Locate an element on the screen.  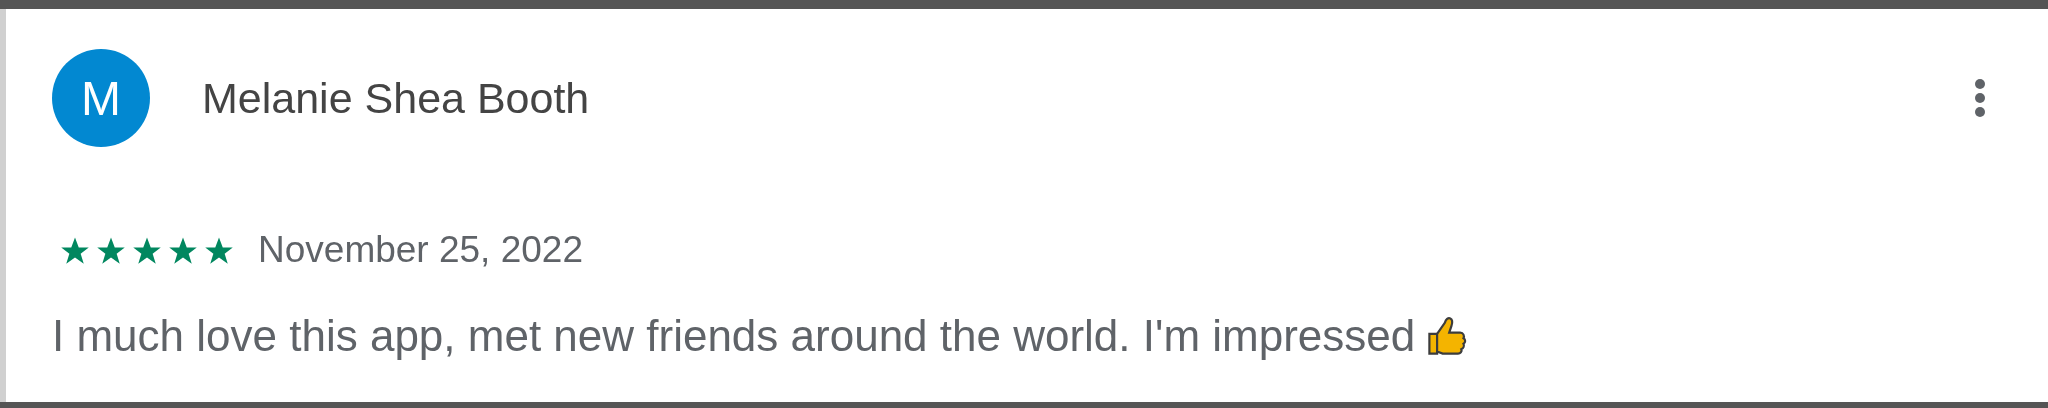
avatar-letter: M is located at coordinates (101, 98).